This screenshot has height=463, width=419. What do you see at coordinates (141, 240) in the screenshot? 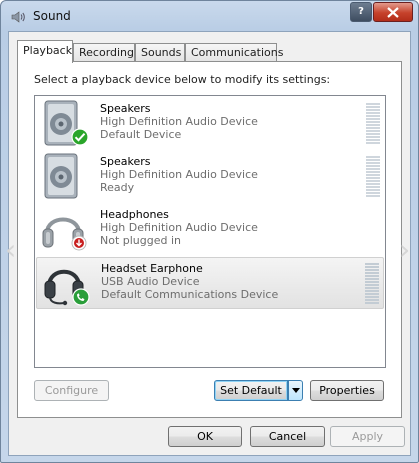
I see `device-status: Not plugged in` at bounding box center [141, 240].